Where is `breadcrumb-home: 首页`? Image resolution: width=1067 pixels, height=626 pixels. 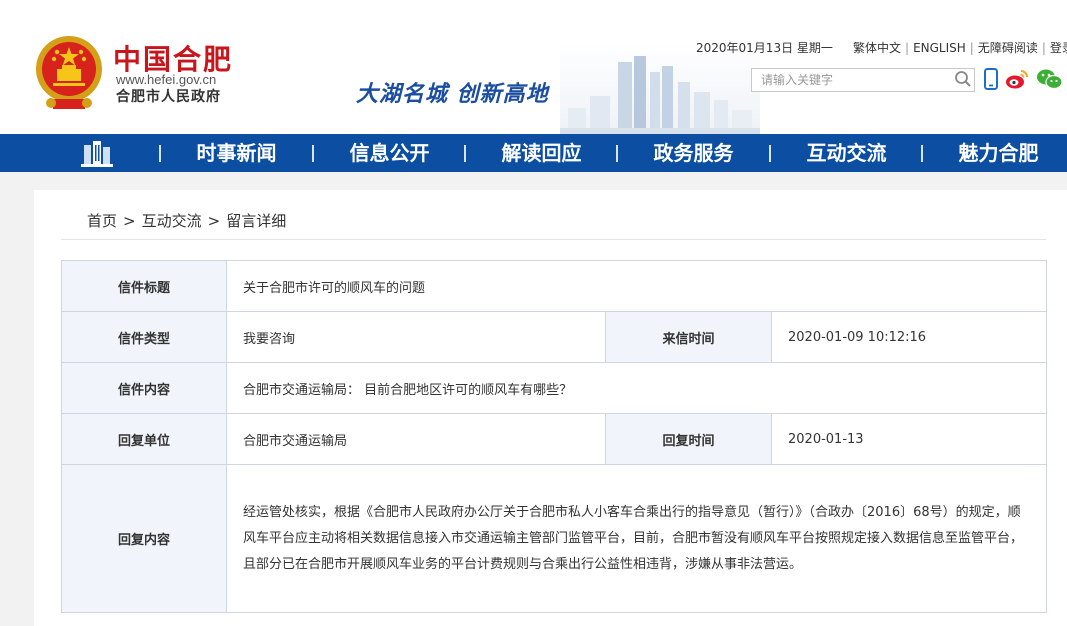
breadcrumb-home: 首页 is located at coordinates (102, 221).